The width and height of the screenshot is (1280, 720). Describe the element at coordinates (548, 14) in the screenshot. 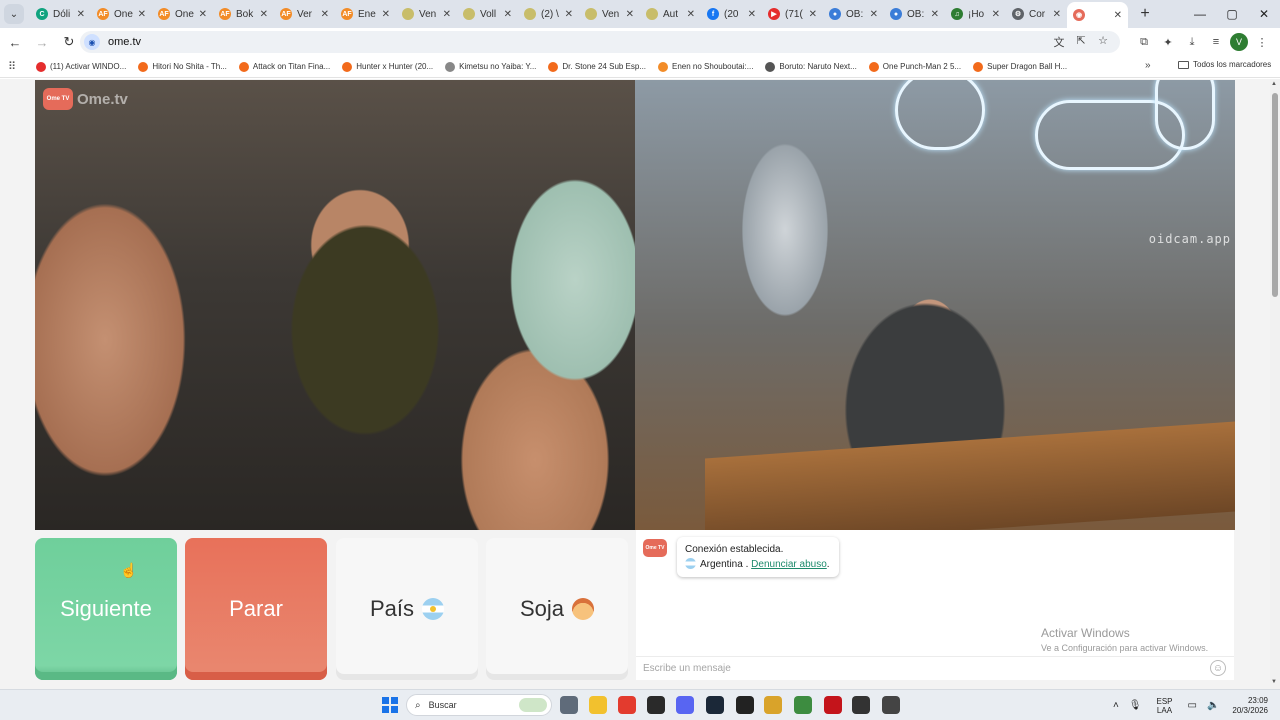

I see `browser-tab: (2) \ ✕` at that location.